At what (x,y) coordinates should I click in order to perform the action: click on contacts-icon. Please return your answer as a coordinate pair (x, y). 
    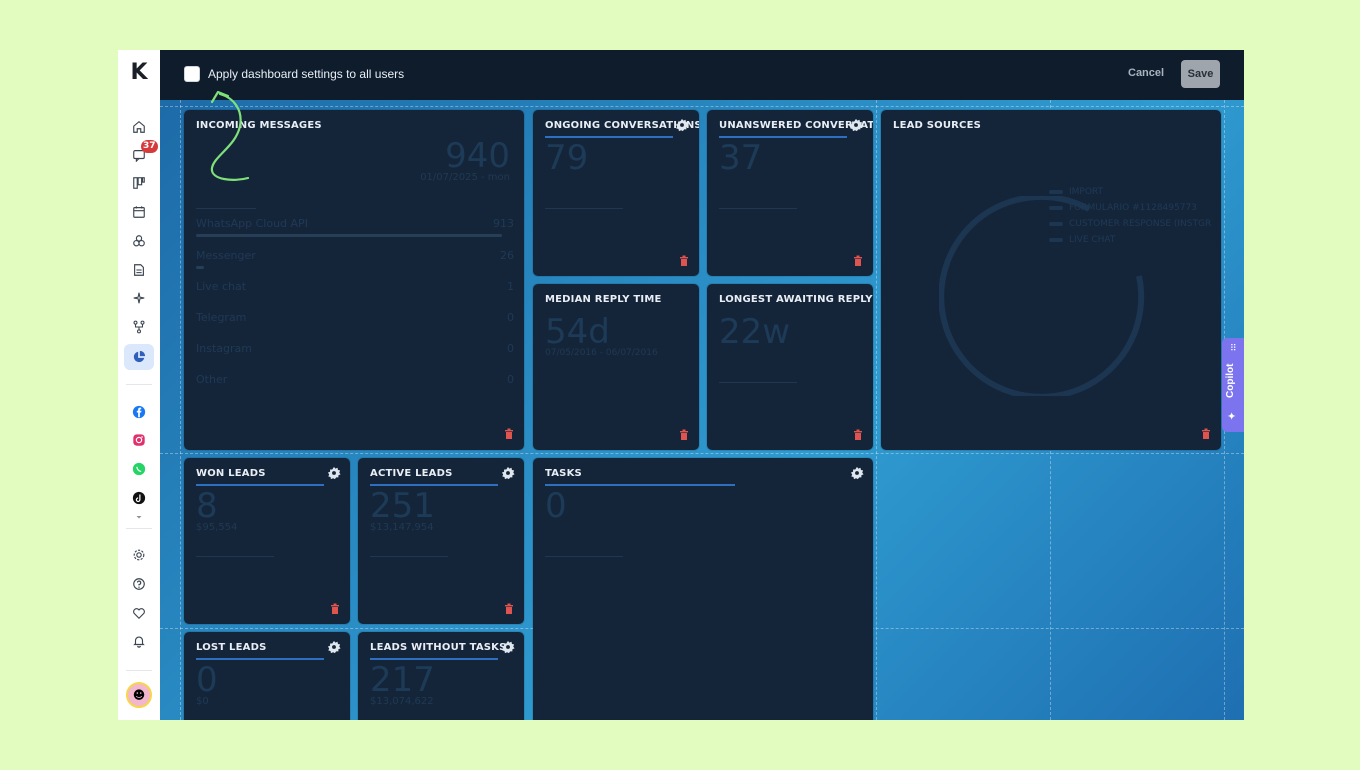
    Looking at the image, I should click on (139, 241).